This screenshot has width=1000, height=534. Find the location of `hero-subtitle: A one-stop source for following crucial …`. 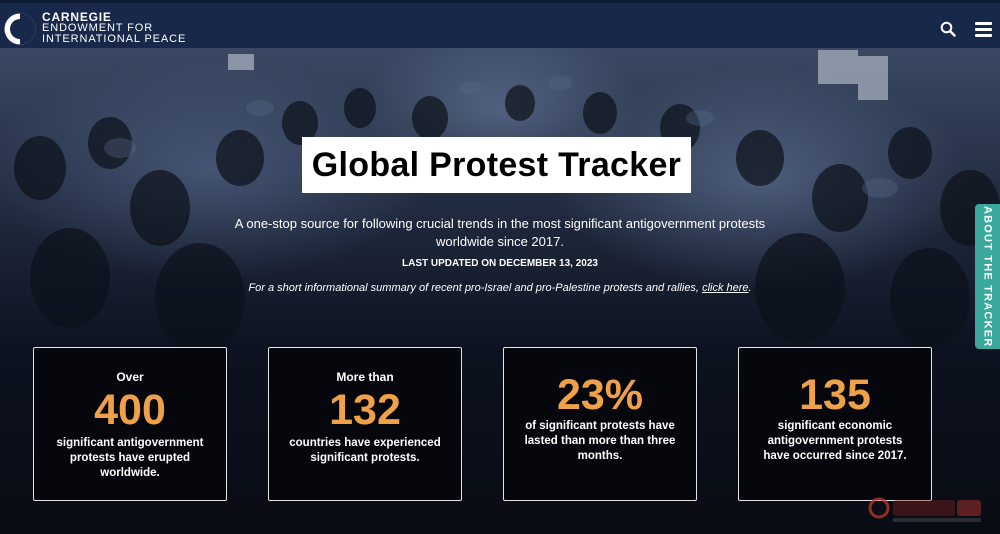

hero-subtitle: A one-stop source for following crucial … is located at coordinates (500, 233).